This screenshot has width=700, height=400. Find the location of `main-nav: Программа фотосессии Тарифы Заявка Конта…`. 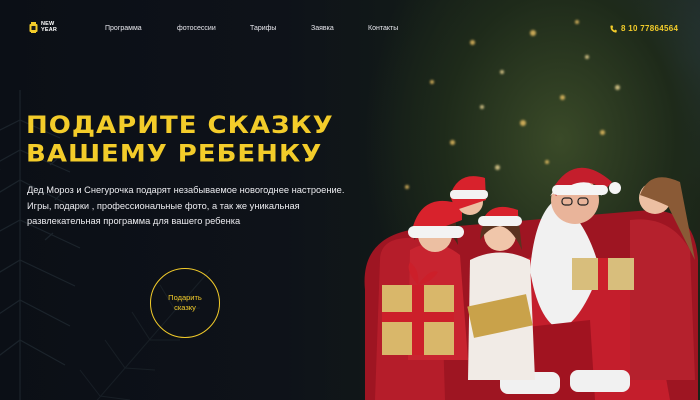

main-nav: Программа фотосессии Тарифы Заявка Конта… is located at coordinates (350, 31).